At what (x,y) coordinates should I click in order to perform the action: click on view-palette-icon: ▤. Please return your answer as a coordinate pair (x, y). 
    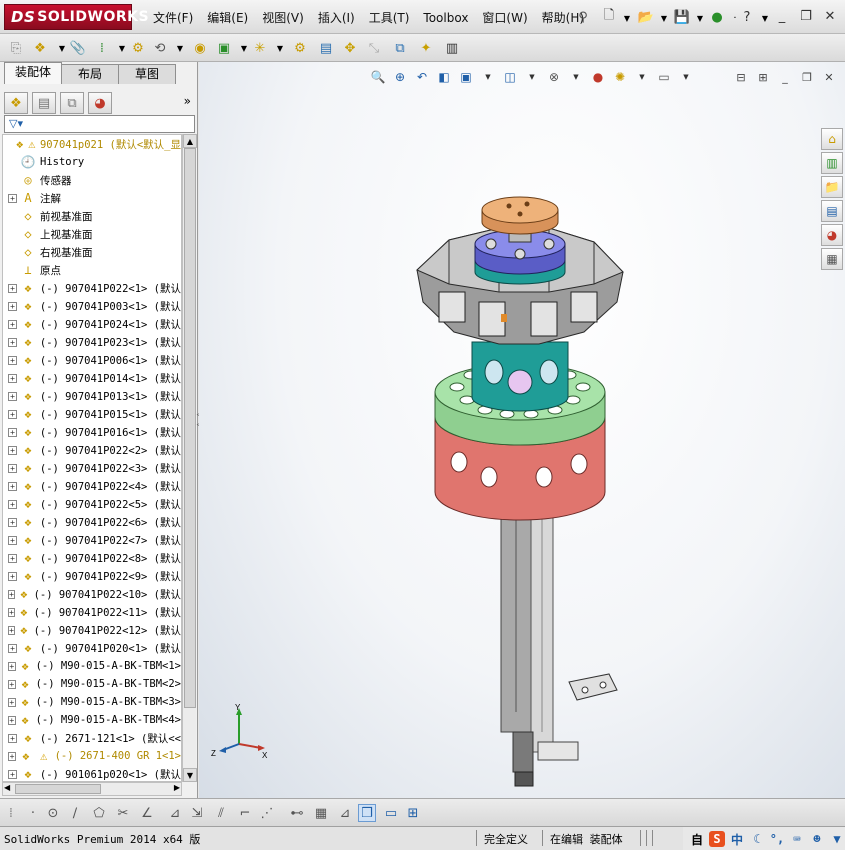
    Looking at the image, I should click on (832, 211).